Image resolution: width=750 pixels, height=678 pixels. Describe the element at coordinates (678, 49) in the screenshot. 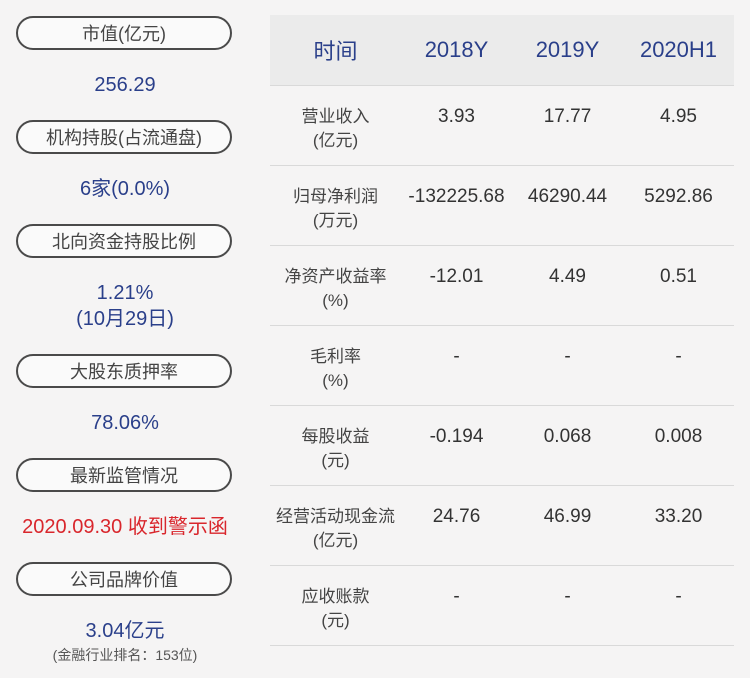

I see `header-2020h1: 2020H1` at that location.